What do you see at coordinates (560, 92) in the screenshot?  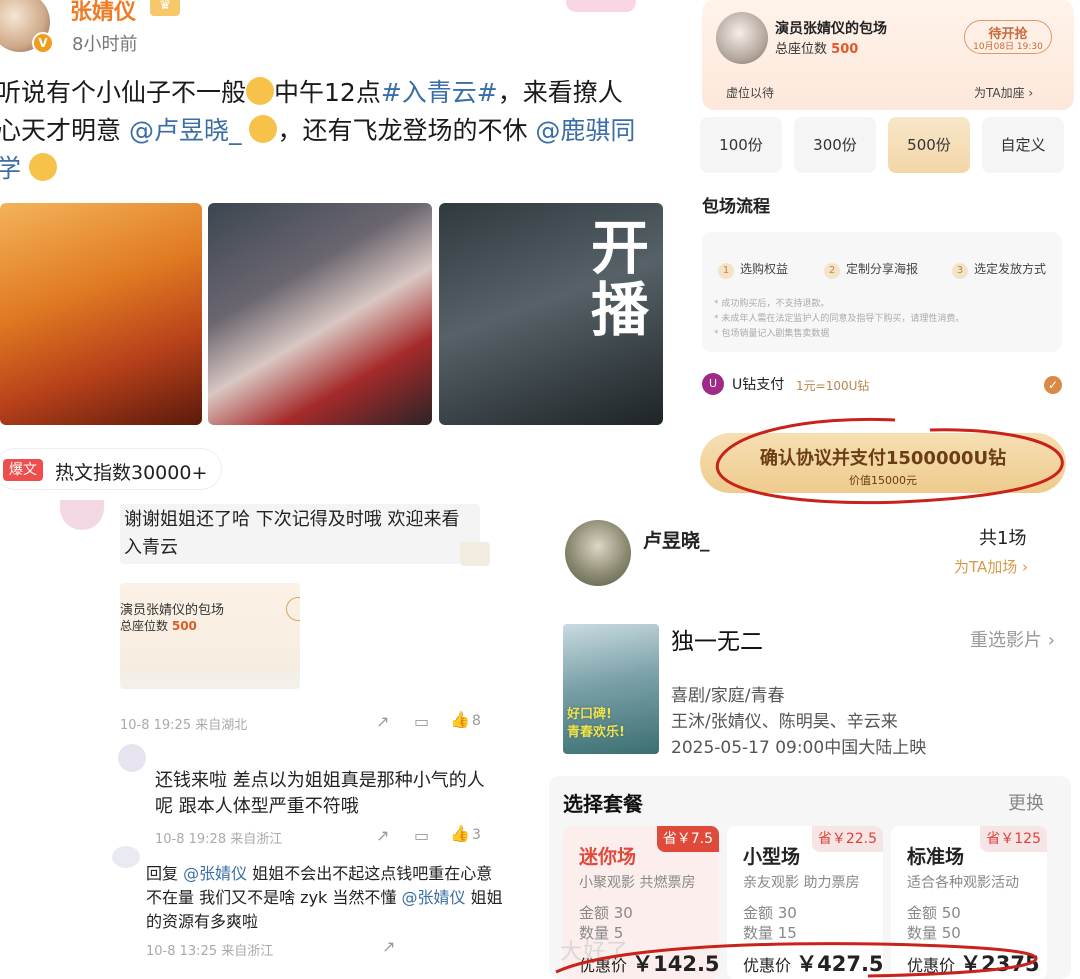 I see `post-text-segment: ，来看撩人` at bounding box center [560, 92].